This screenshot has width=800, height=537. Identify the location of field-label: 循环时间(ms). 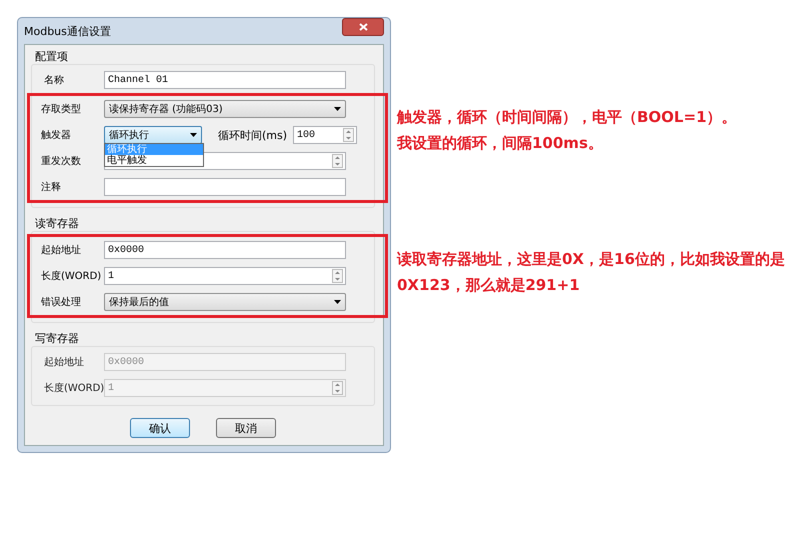
(253, 135).